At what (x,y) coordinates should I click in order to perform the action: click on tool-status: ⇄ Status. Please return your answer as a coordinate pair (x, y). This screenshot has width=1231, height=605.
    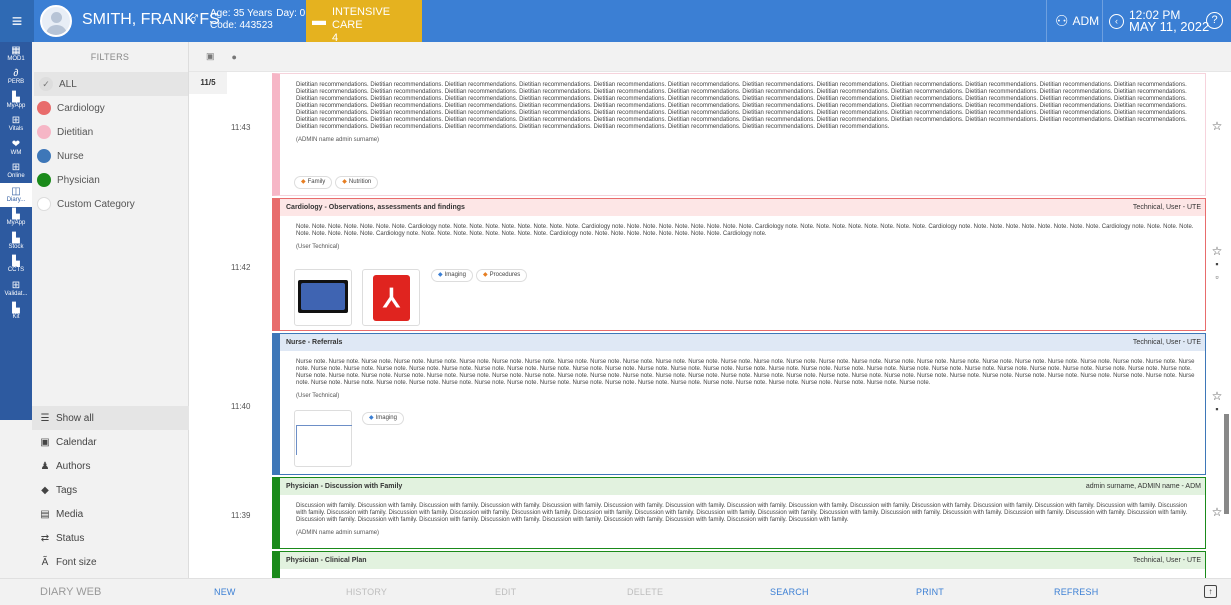
    Looking at the image, I should click on (110, 538).